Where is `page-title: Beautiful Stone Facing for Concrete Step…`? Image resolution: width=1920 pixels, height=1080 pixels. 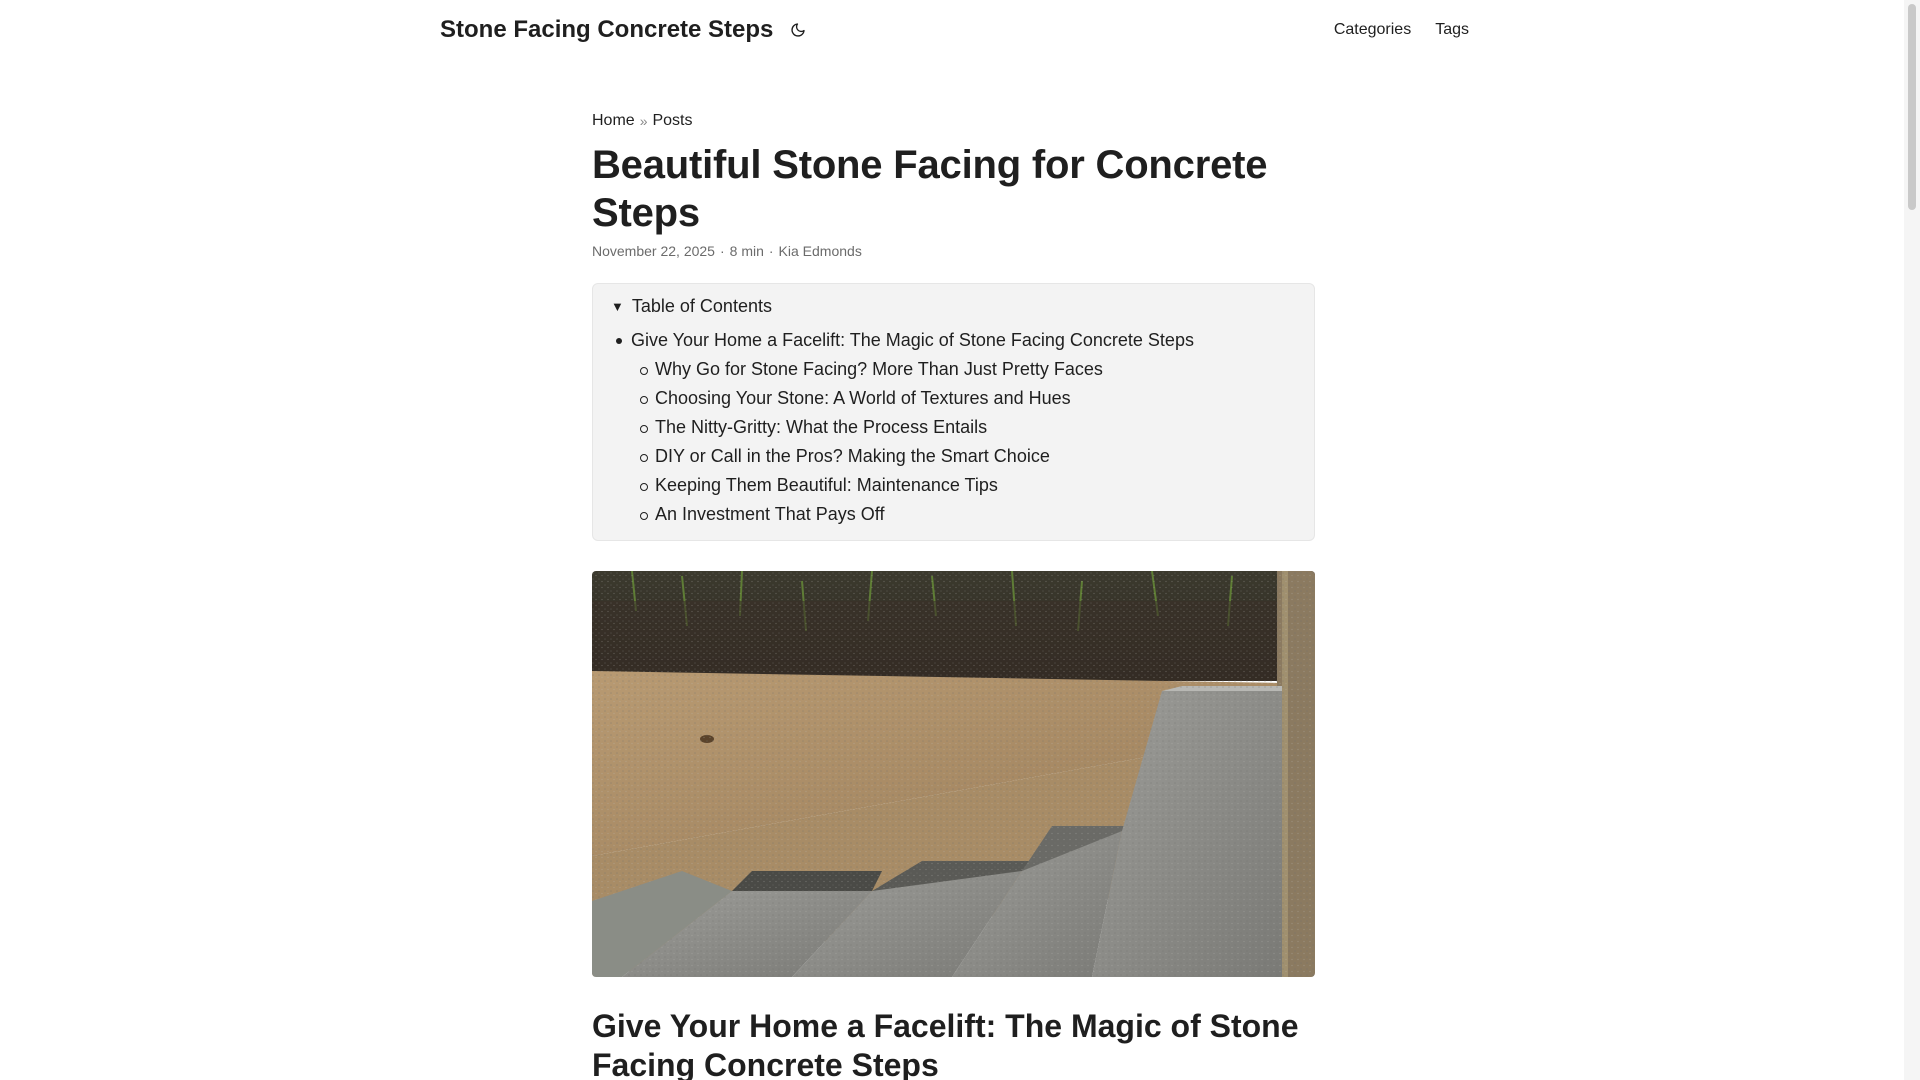 page-title: Beautiful Stone Facing for Concrete Step… is located at coordinates (930, 189).